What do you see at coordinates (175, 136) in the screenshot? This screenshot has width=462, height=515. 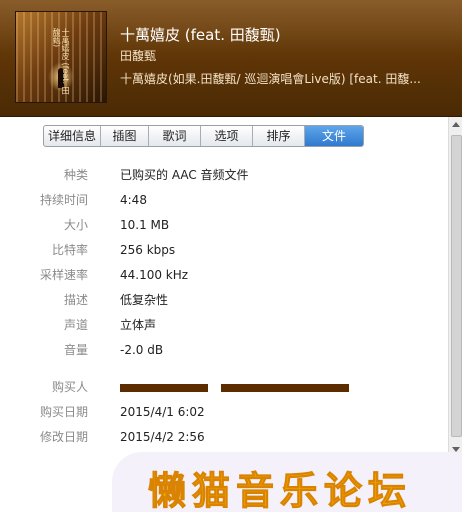 I see `tab-lyrics: 歌词` at bounding box center [175, 136].